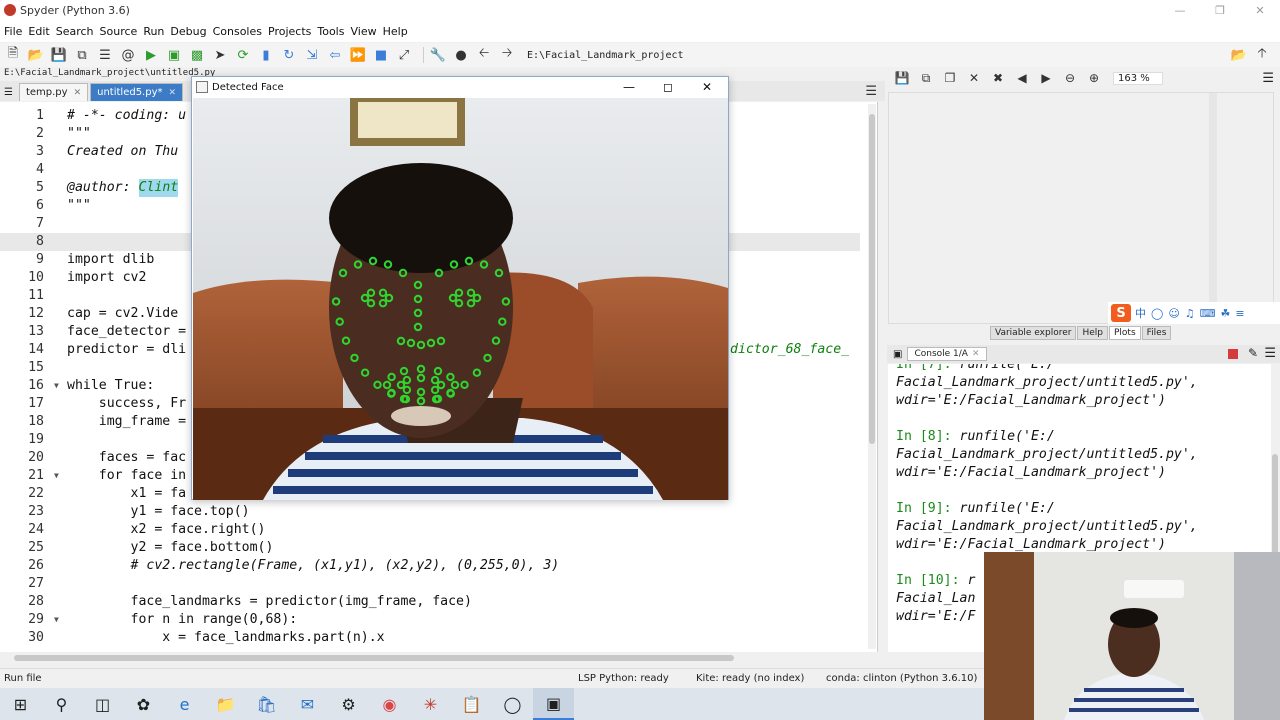  Describe the element at coordinates (1233, 354) in the screenshot. I see `stop-kernel-icon` at that location.